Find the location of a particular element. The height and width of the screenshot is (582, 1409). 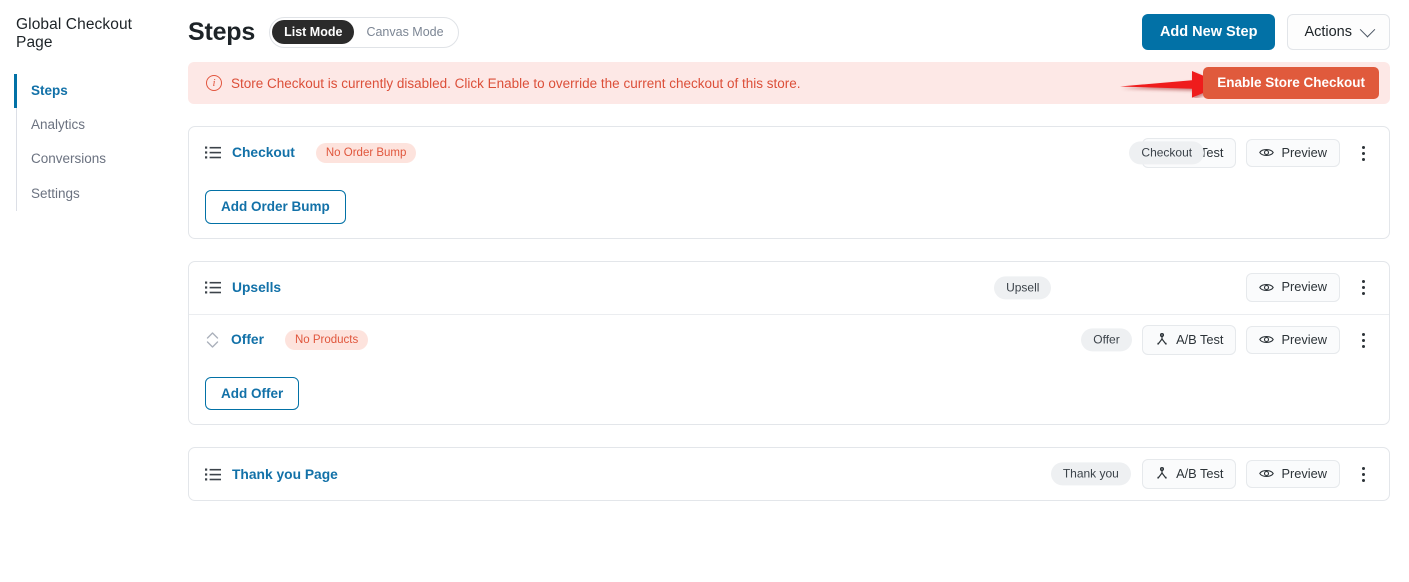

step-name-link: Checkout is located at coordinates (263, 152).